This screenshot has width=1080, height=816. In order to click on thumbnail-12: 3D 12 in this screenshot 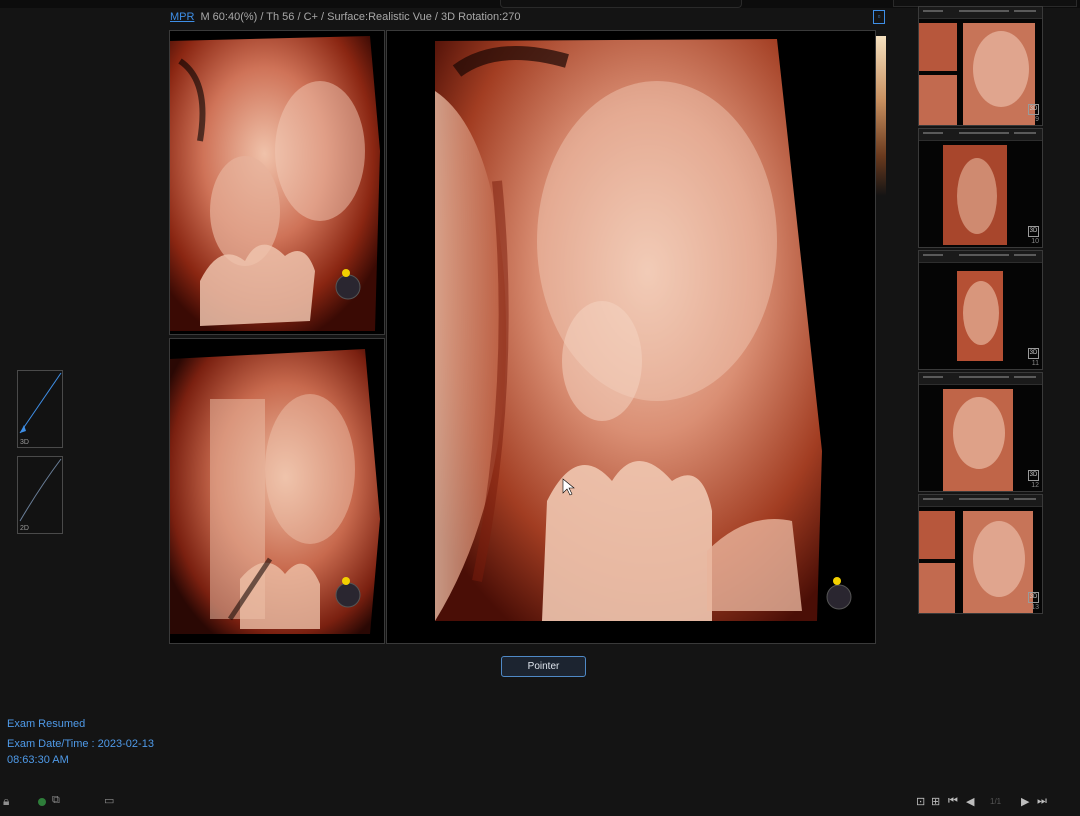, I will do `click(980, 432)`.